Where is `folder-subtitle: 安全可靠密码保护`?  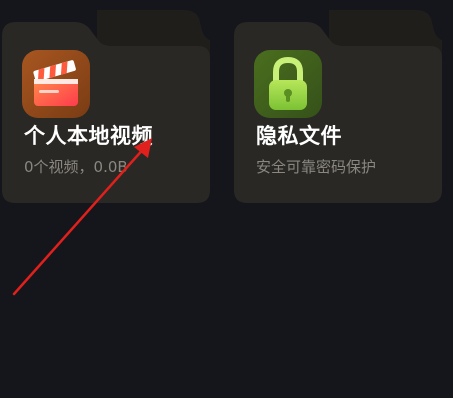 folder-subtitle: 安全可靠密码保护 is located at coordinates (316, 167).